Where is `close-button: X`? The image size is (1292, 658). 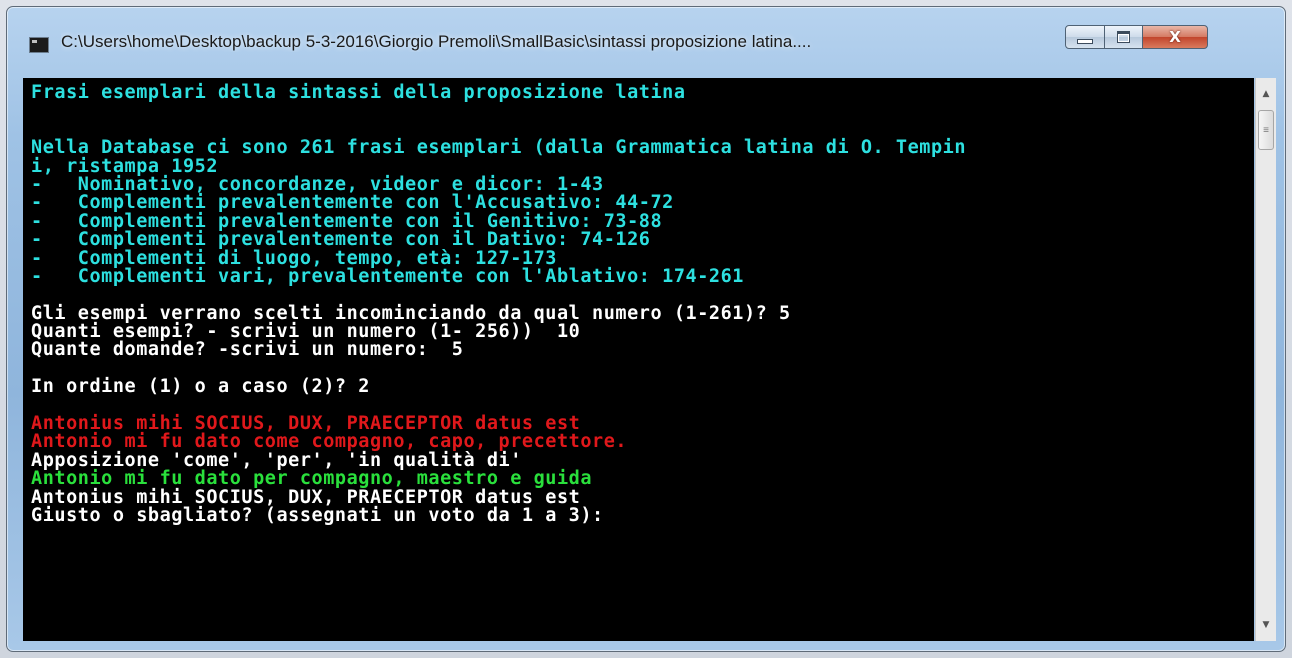
close-button: X is located at coordinates (1175, 37).